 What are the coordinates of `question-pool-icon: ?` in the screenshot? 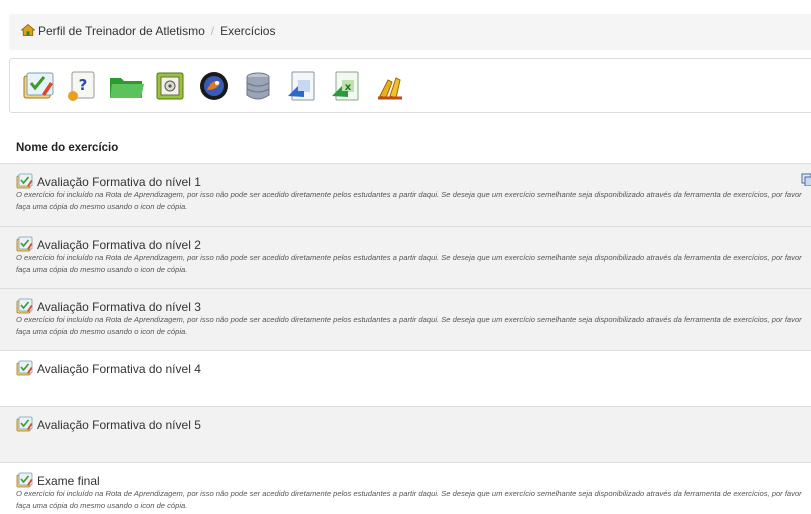 It's located at (81, 86).